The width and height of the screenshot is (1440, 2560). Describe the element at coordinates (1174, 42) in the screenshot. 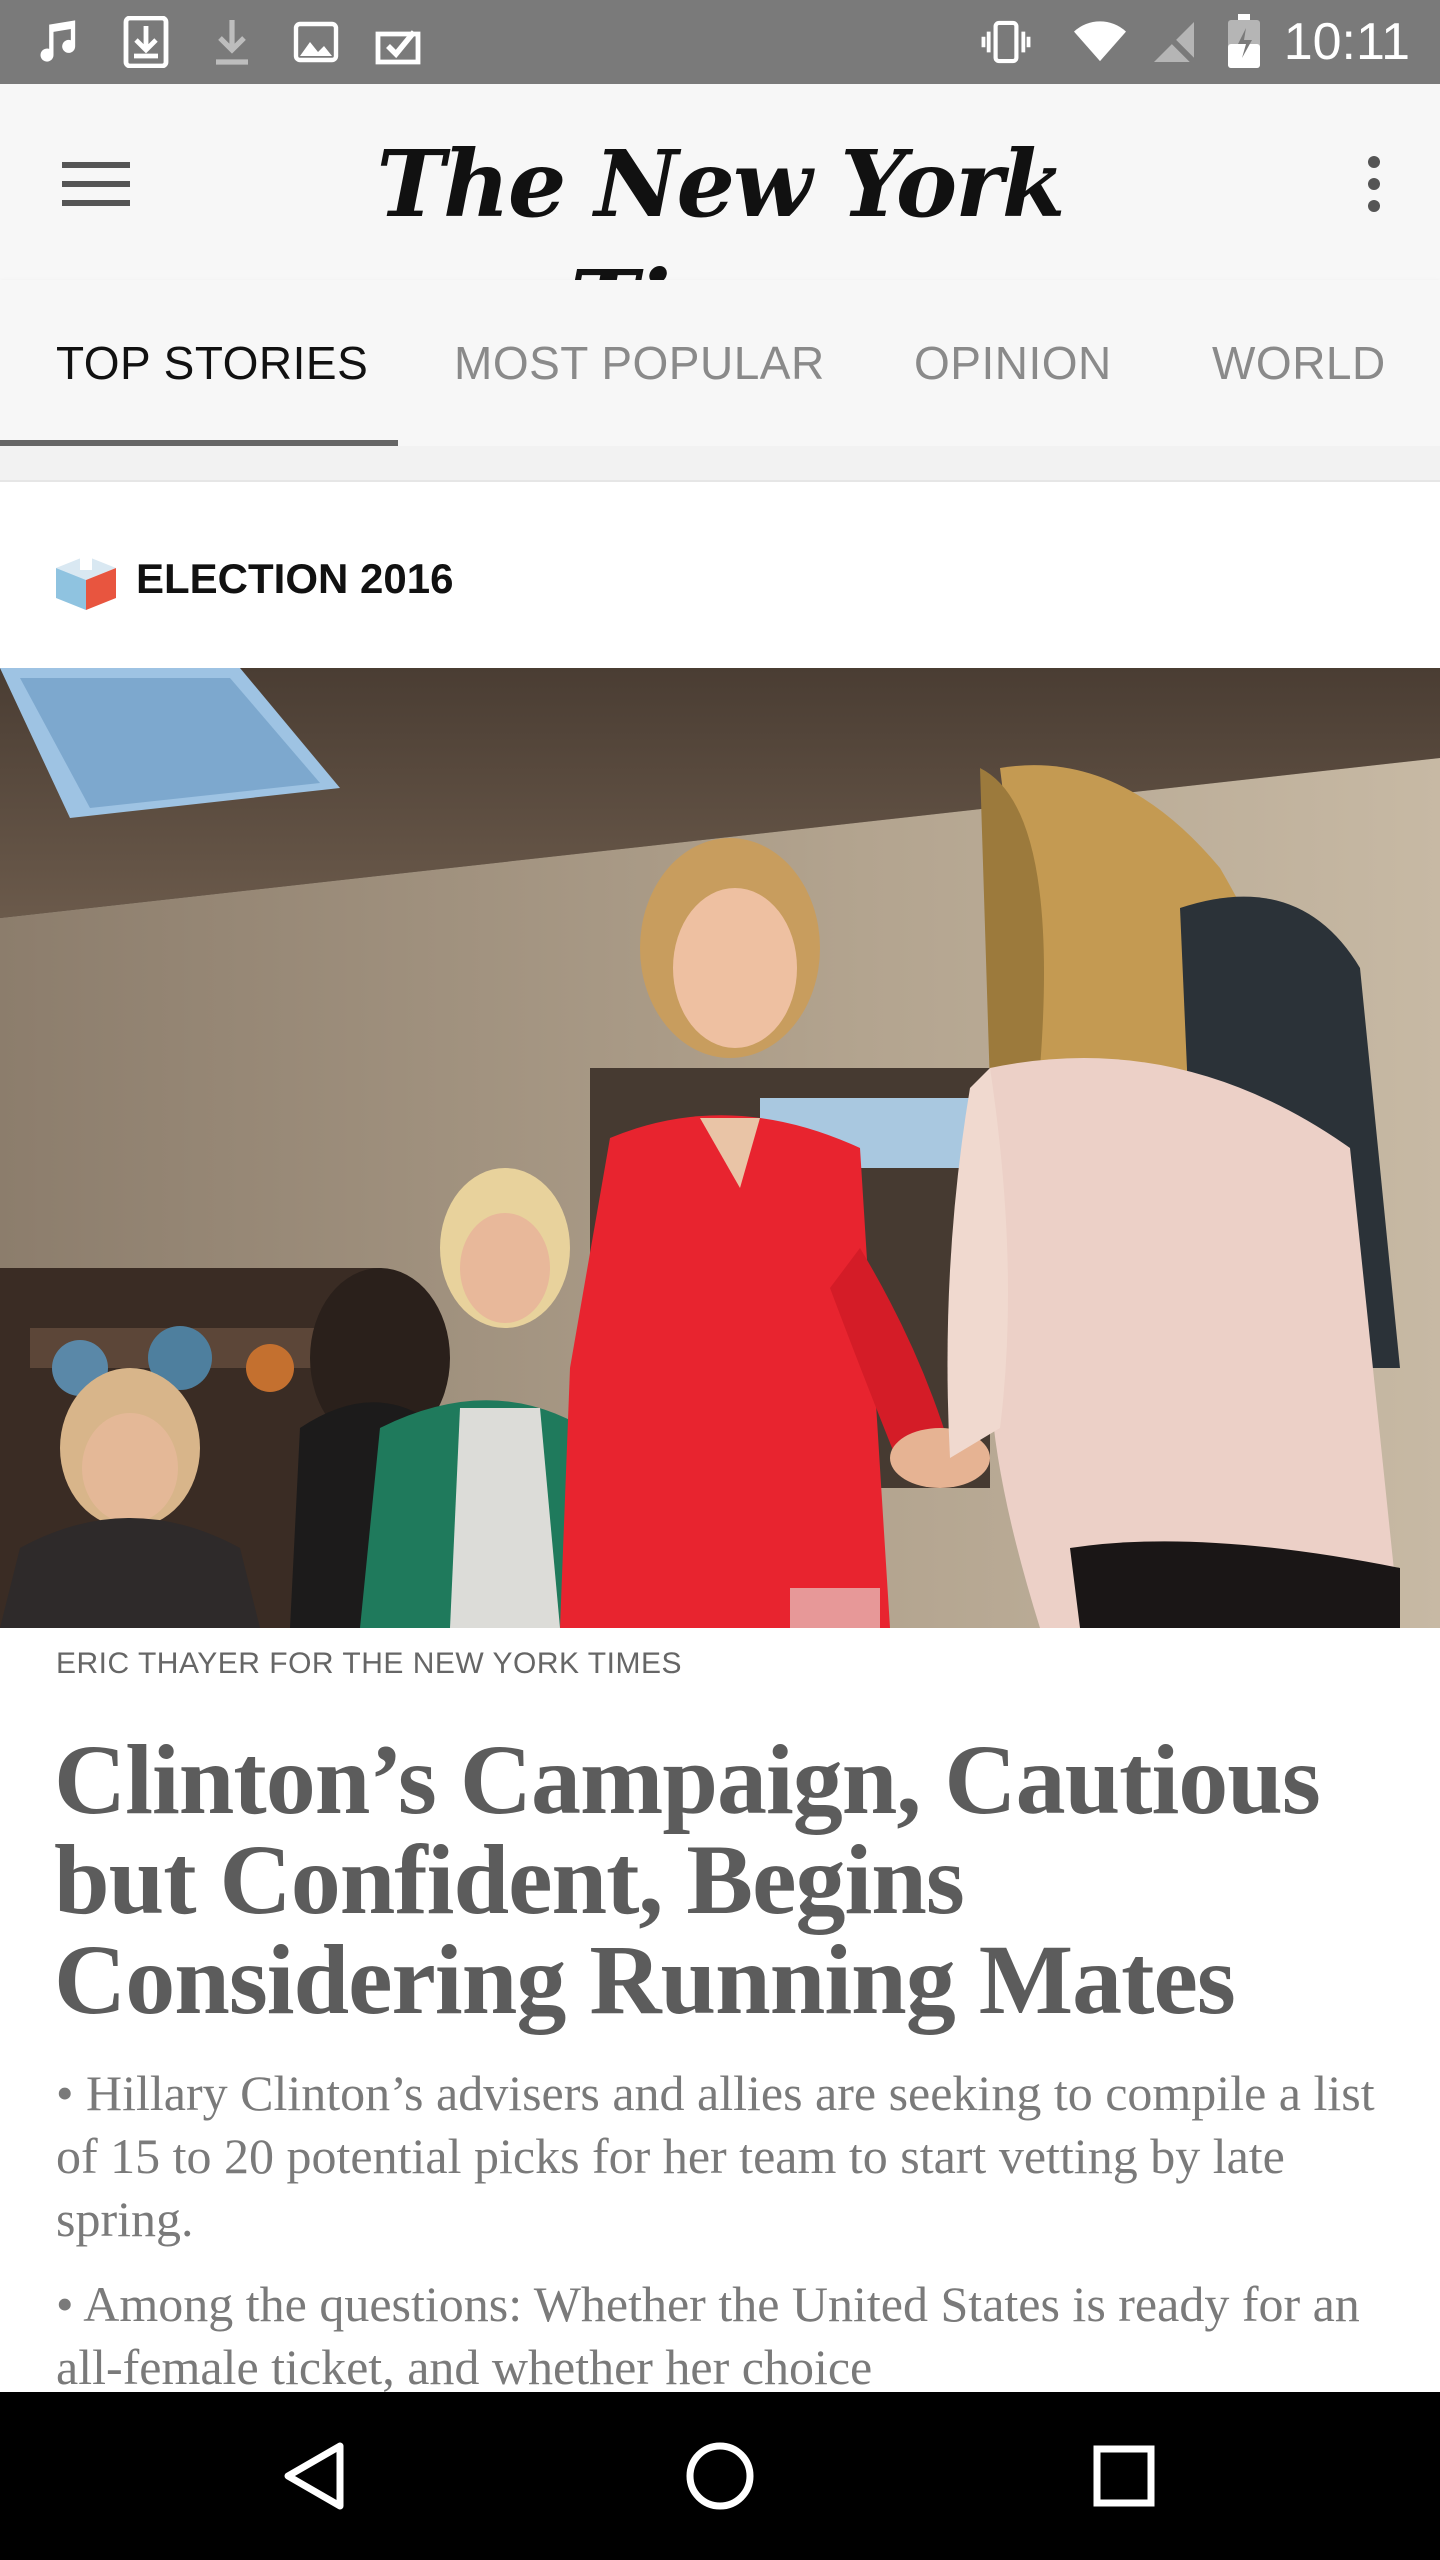

I see `no-sim-icon` at that location.